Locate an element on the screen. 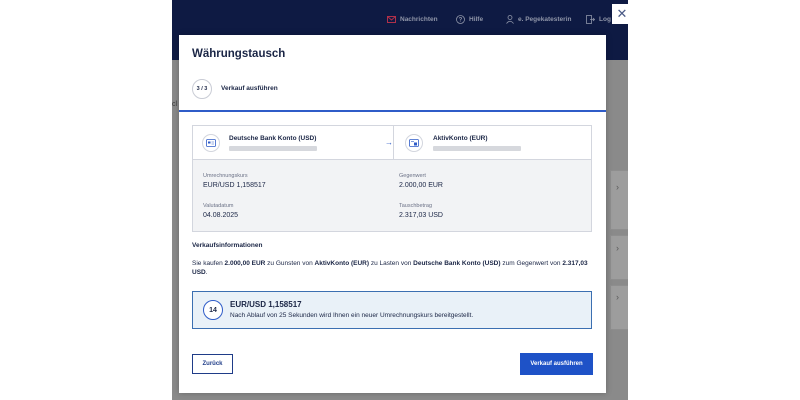  sales-text-part: Sie kaufen is located at coordinates (208, 263).